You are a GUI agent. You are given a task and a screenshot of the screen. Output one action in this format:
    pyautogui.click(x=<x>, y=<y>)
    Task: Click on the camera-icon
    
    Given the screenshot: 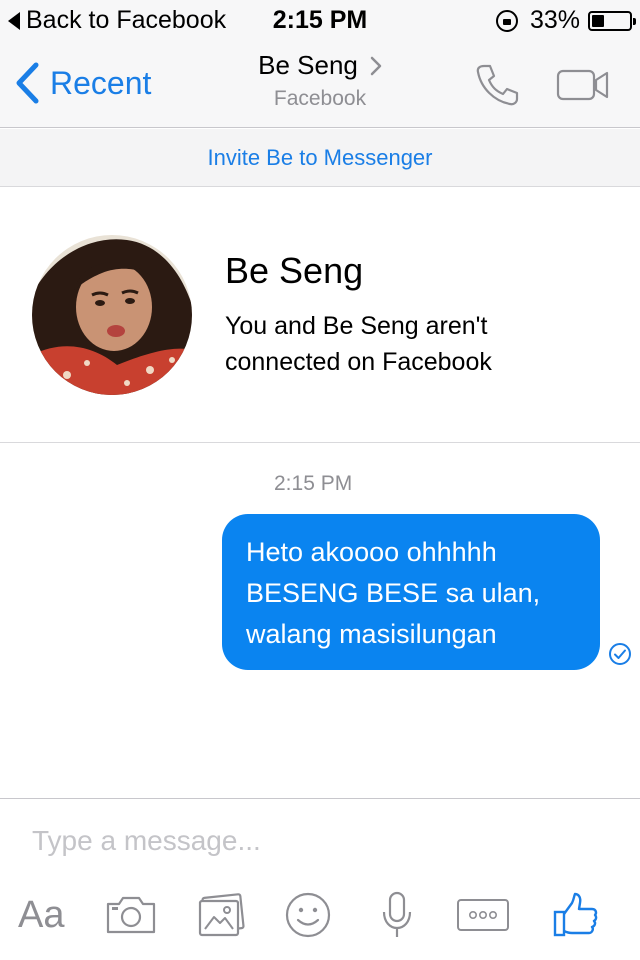 What is the action you would take?
    pyautogui.click(x=131, y=915)
    